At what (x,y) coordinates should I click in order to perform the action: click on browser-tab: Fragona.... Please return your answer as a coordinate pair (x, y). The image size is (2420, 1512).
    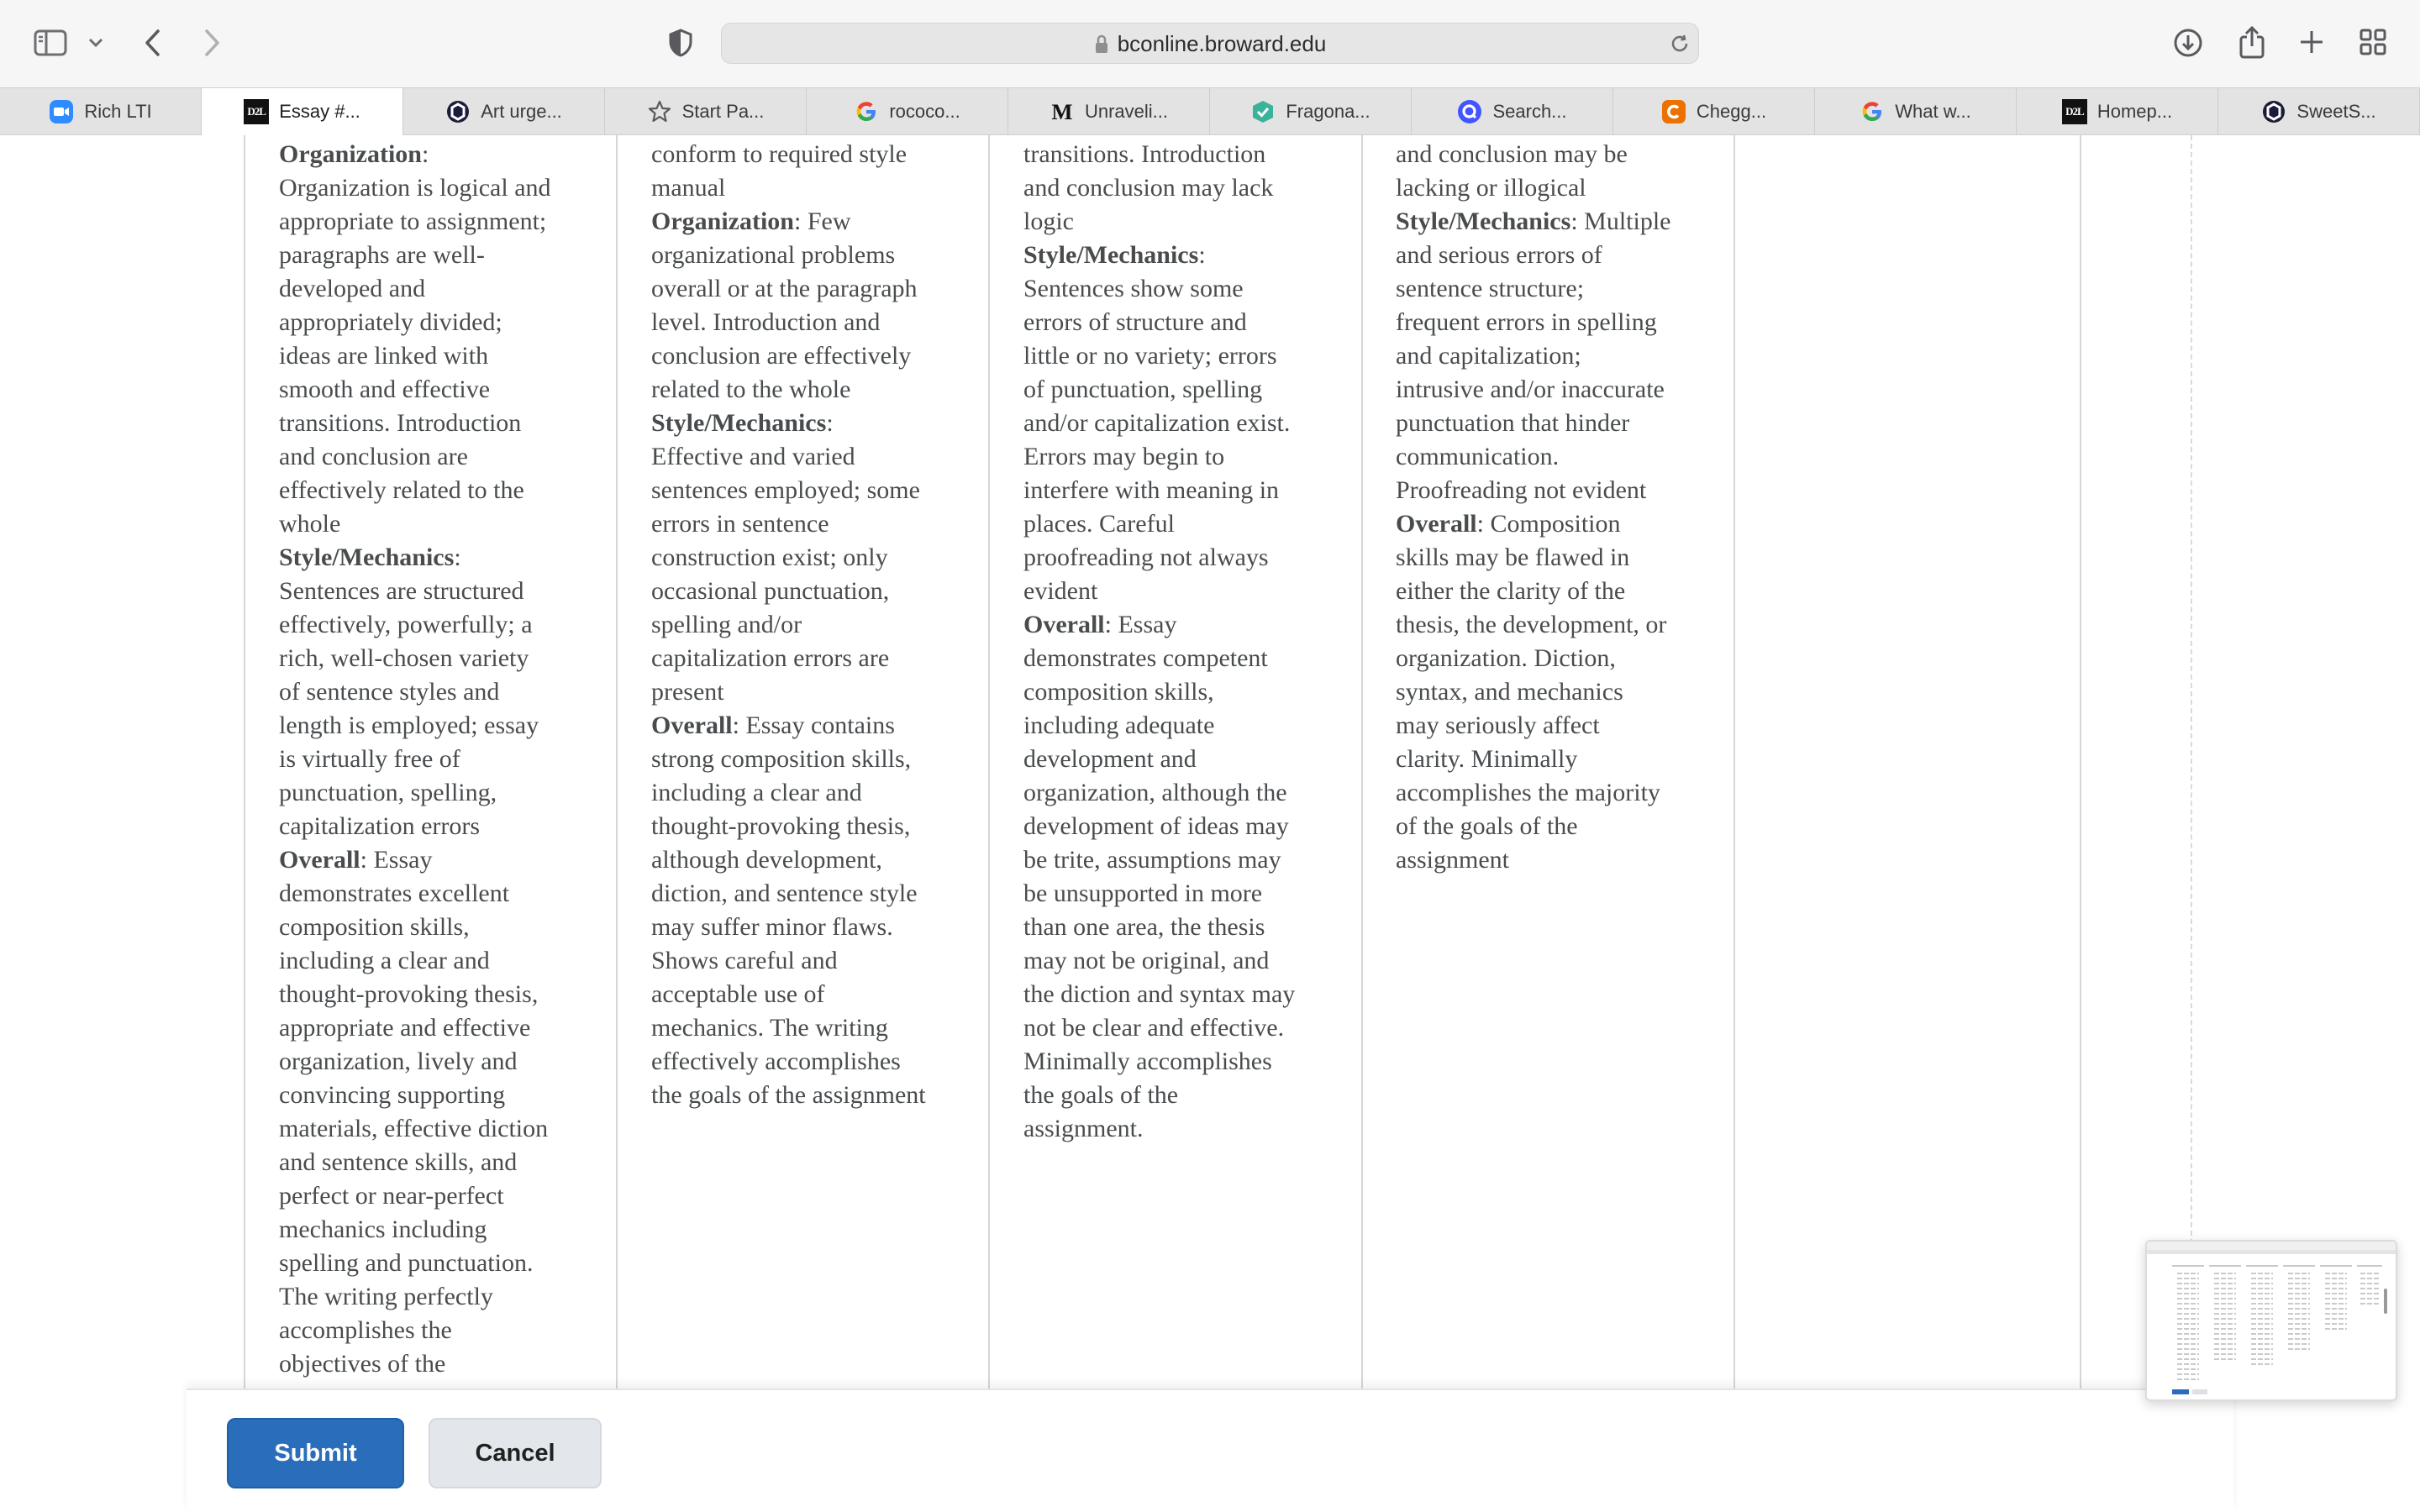
    Looking at the image, I should click on (1311, 111).